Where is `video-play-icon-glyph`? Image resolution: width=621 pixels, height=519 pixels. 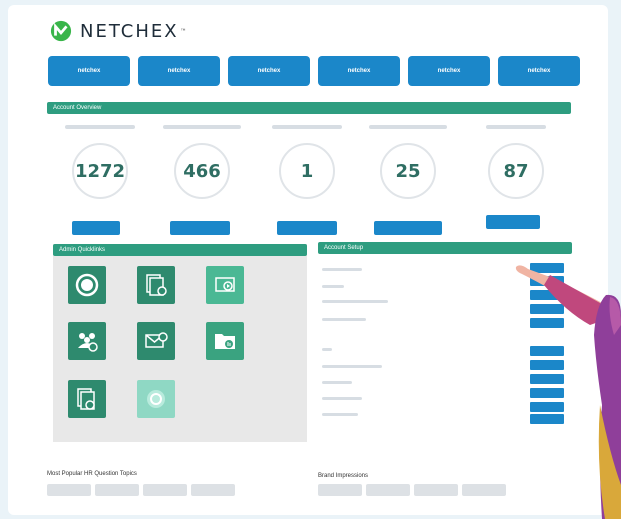
video-play-icon-glyph is located at coordinates (225, 284).